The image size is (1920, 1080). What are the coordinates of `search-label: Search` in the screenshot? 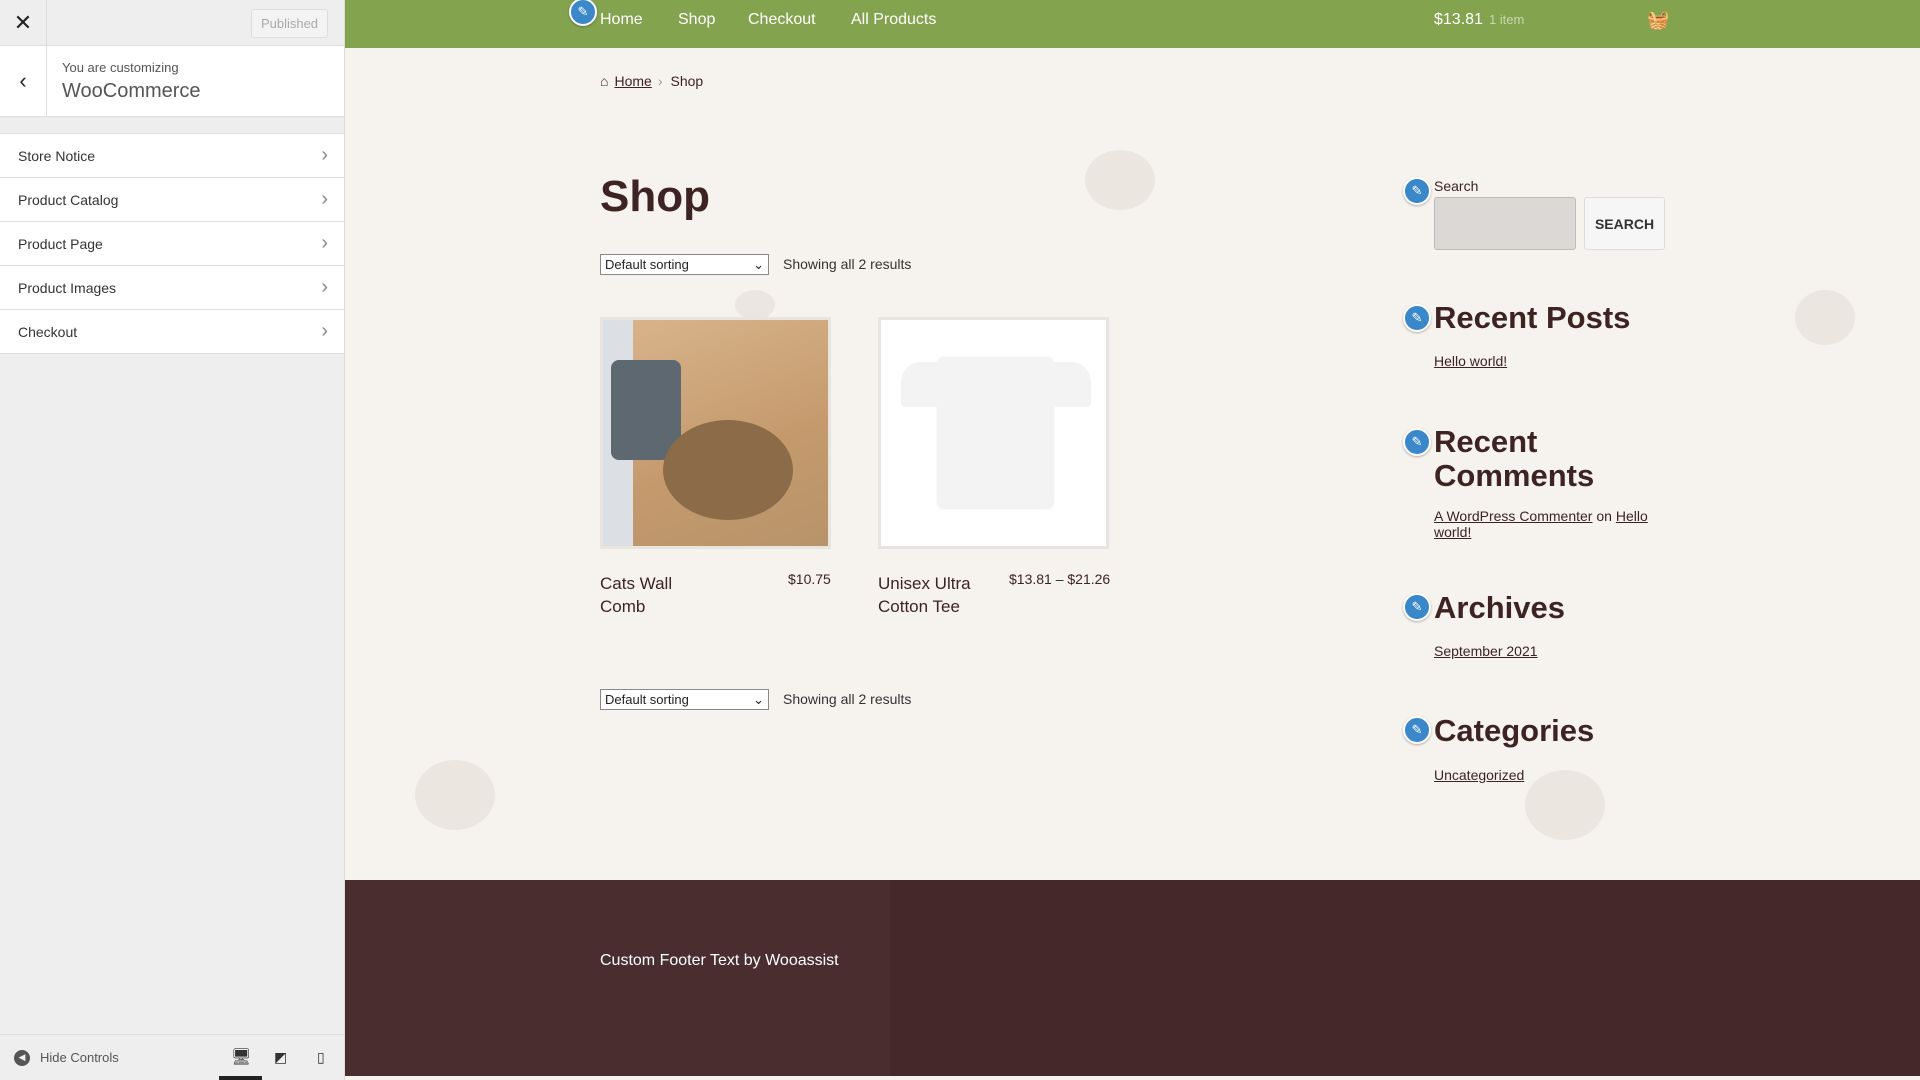 It's located at (1456, 186).